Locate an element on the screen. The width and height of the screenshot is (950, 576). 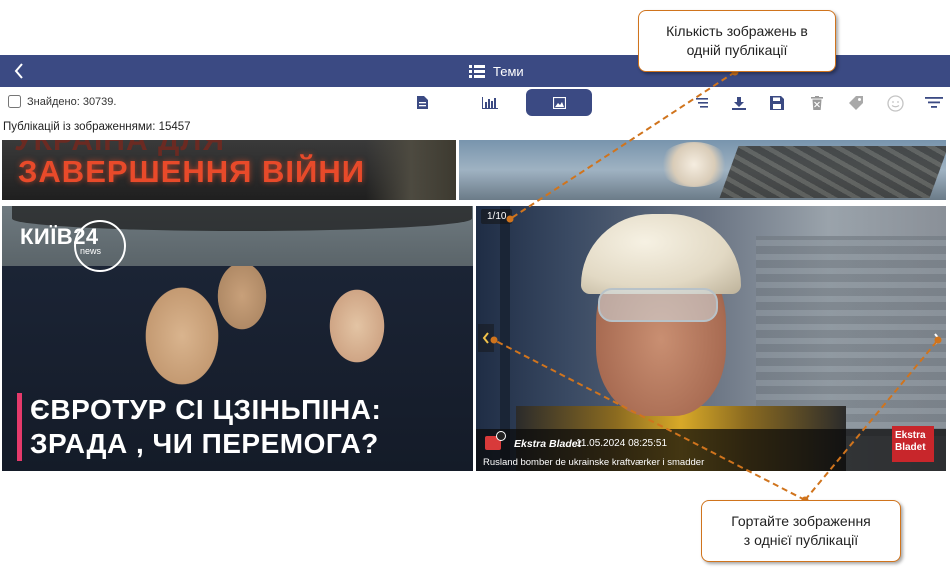
toolbar: Знайдено: 30739. is located at coordinates (475, 103).